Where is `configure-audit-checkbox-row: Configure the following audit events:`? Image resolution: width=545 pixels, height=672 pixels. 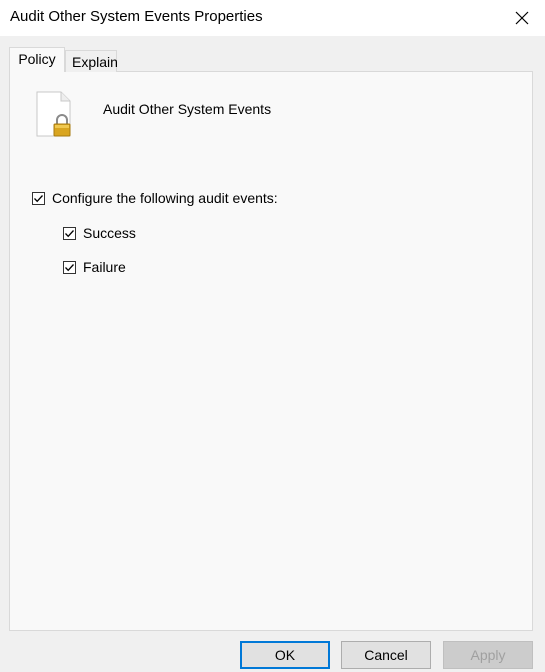 configure-audit-checkbox-row: Configure the following audit events: is located at coordinates (155, 198).